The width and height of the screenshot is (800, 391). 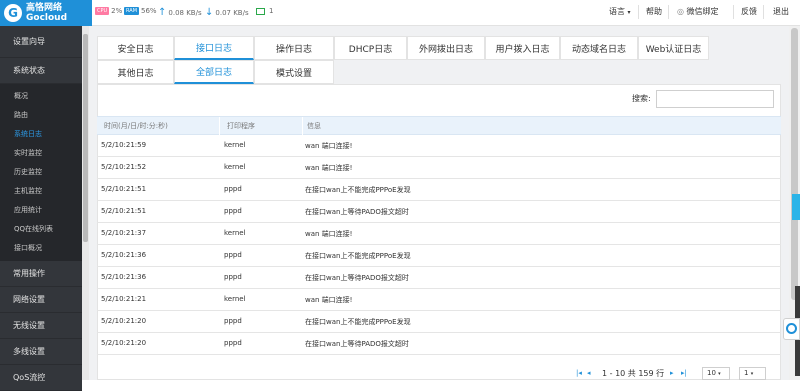 What do you see at coordinates (260, 11) in the screenshot?
I see `device-icon` at bounding box center [260, 11].